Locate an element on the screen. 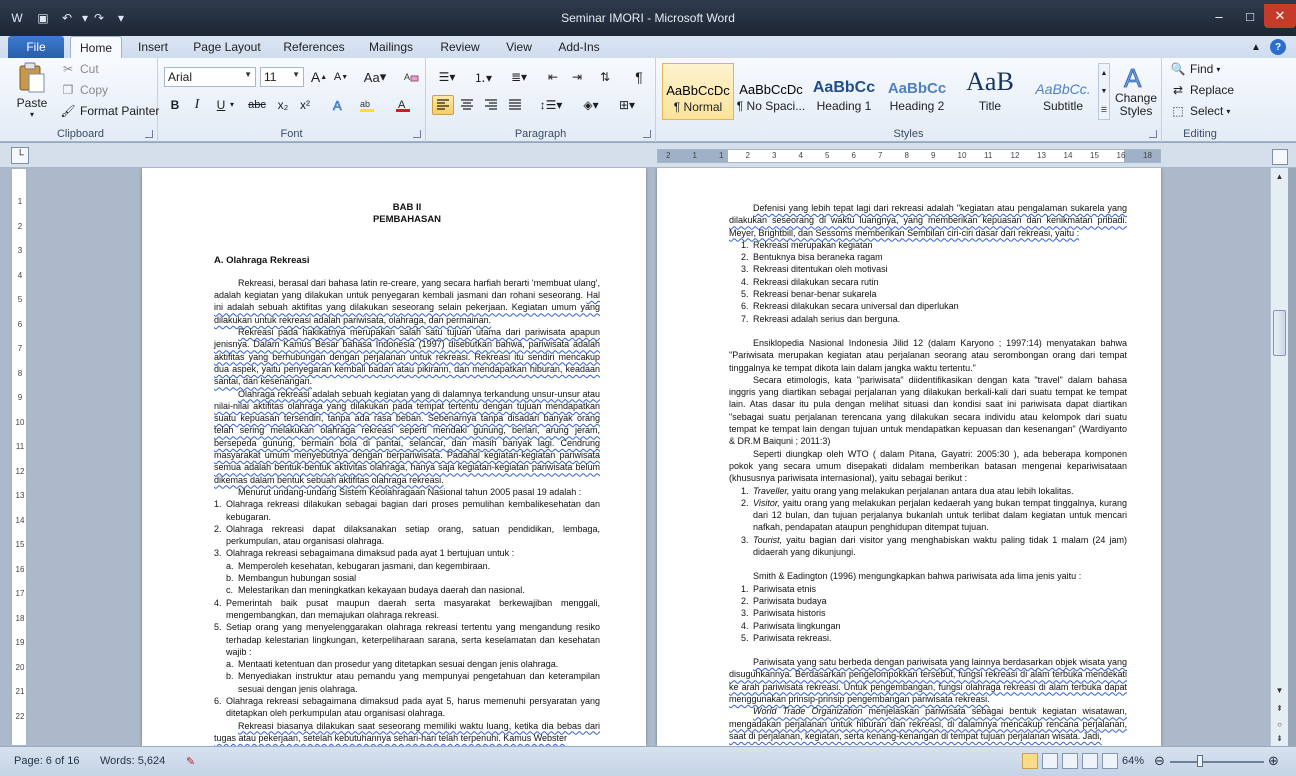 The width and height of the screenshot is (1296, 776). next-page-icon: ⇟ is located at coordinates (1279, 738).